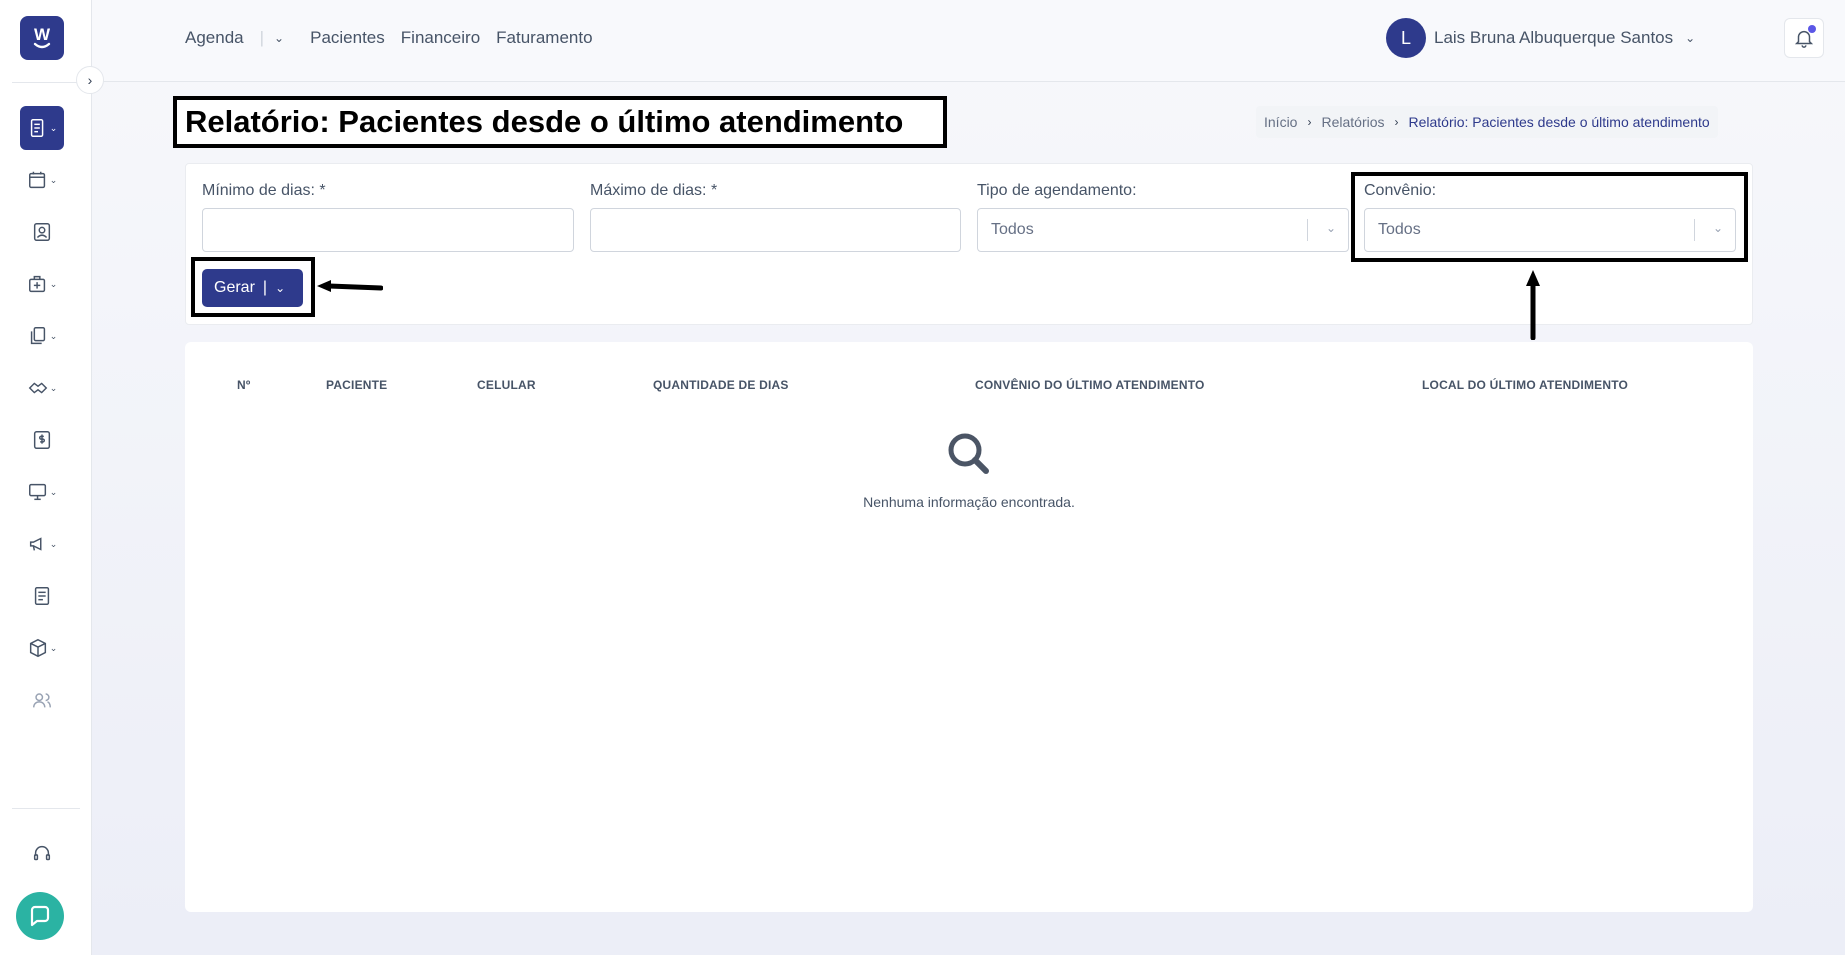 The image size is (1845, 955). Describe the element at coordinates (1057, 190) in the screenshot. I see `schedule-type-label: Tipo de agendamento:` at that location.